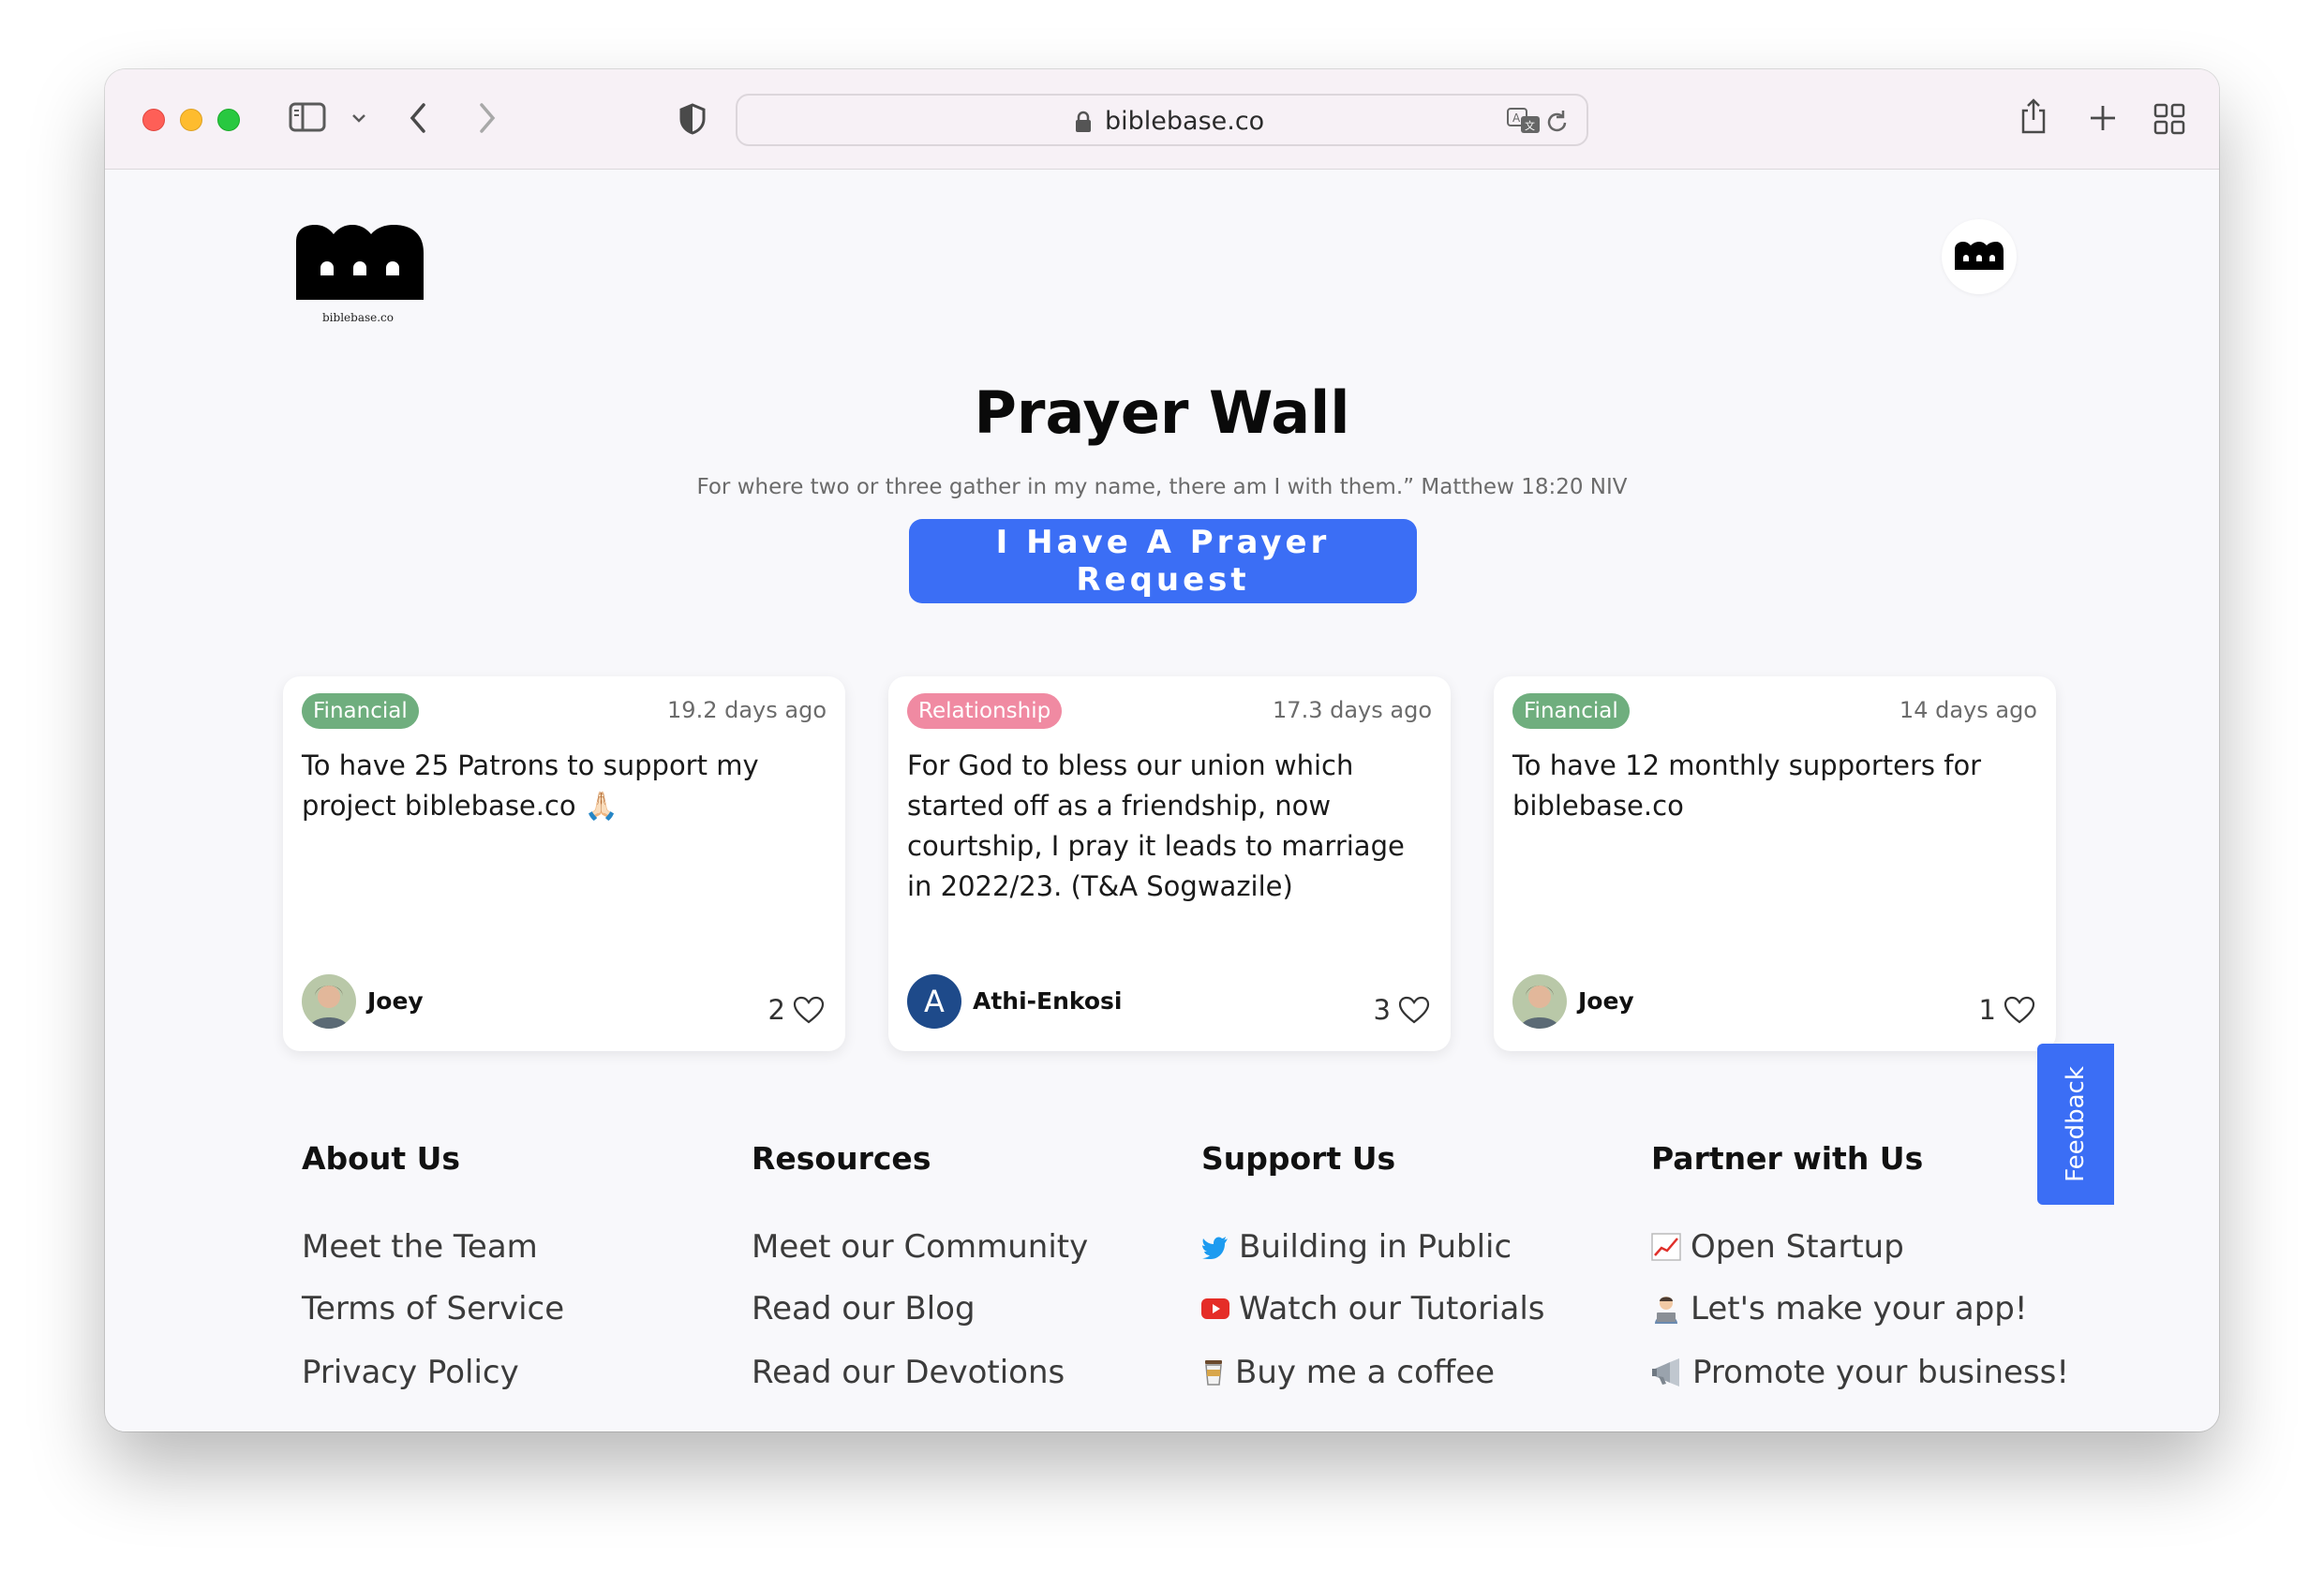 This screenshot has width=2324, height=1572. I want to click on footer-link-privacy: Privacy Policy, so click(411, 1372).